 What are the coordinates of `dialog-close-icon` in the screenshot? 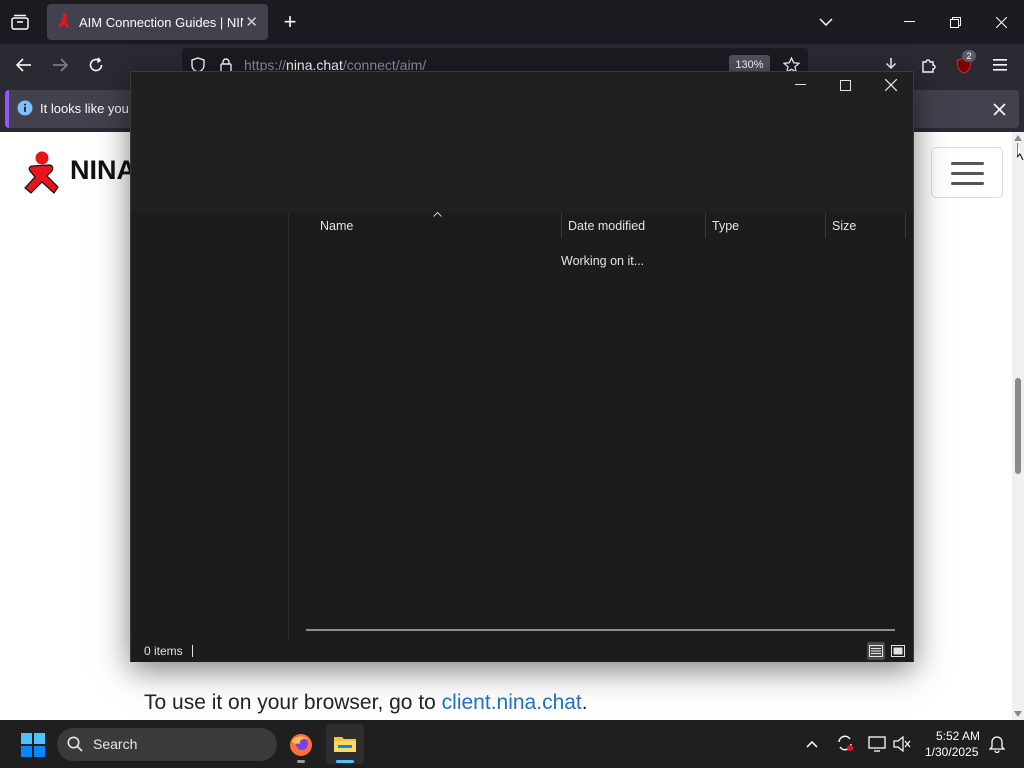 It's located at (891, 85).